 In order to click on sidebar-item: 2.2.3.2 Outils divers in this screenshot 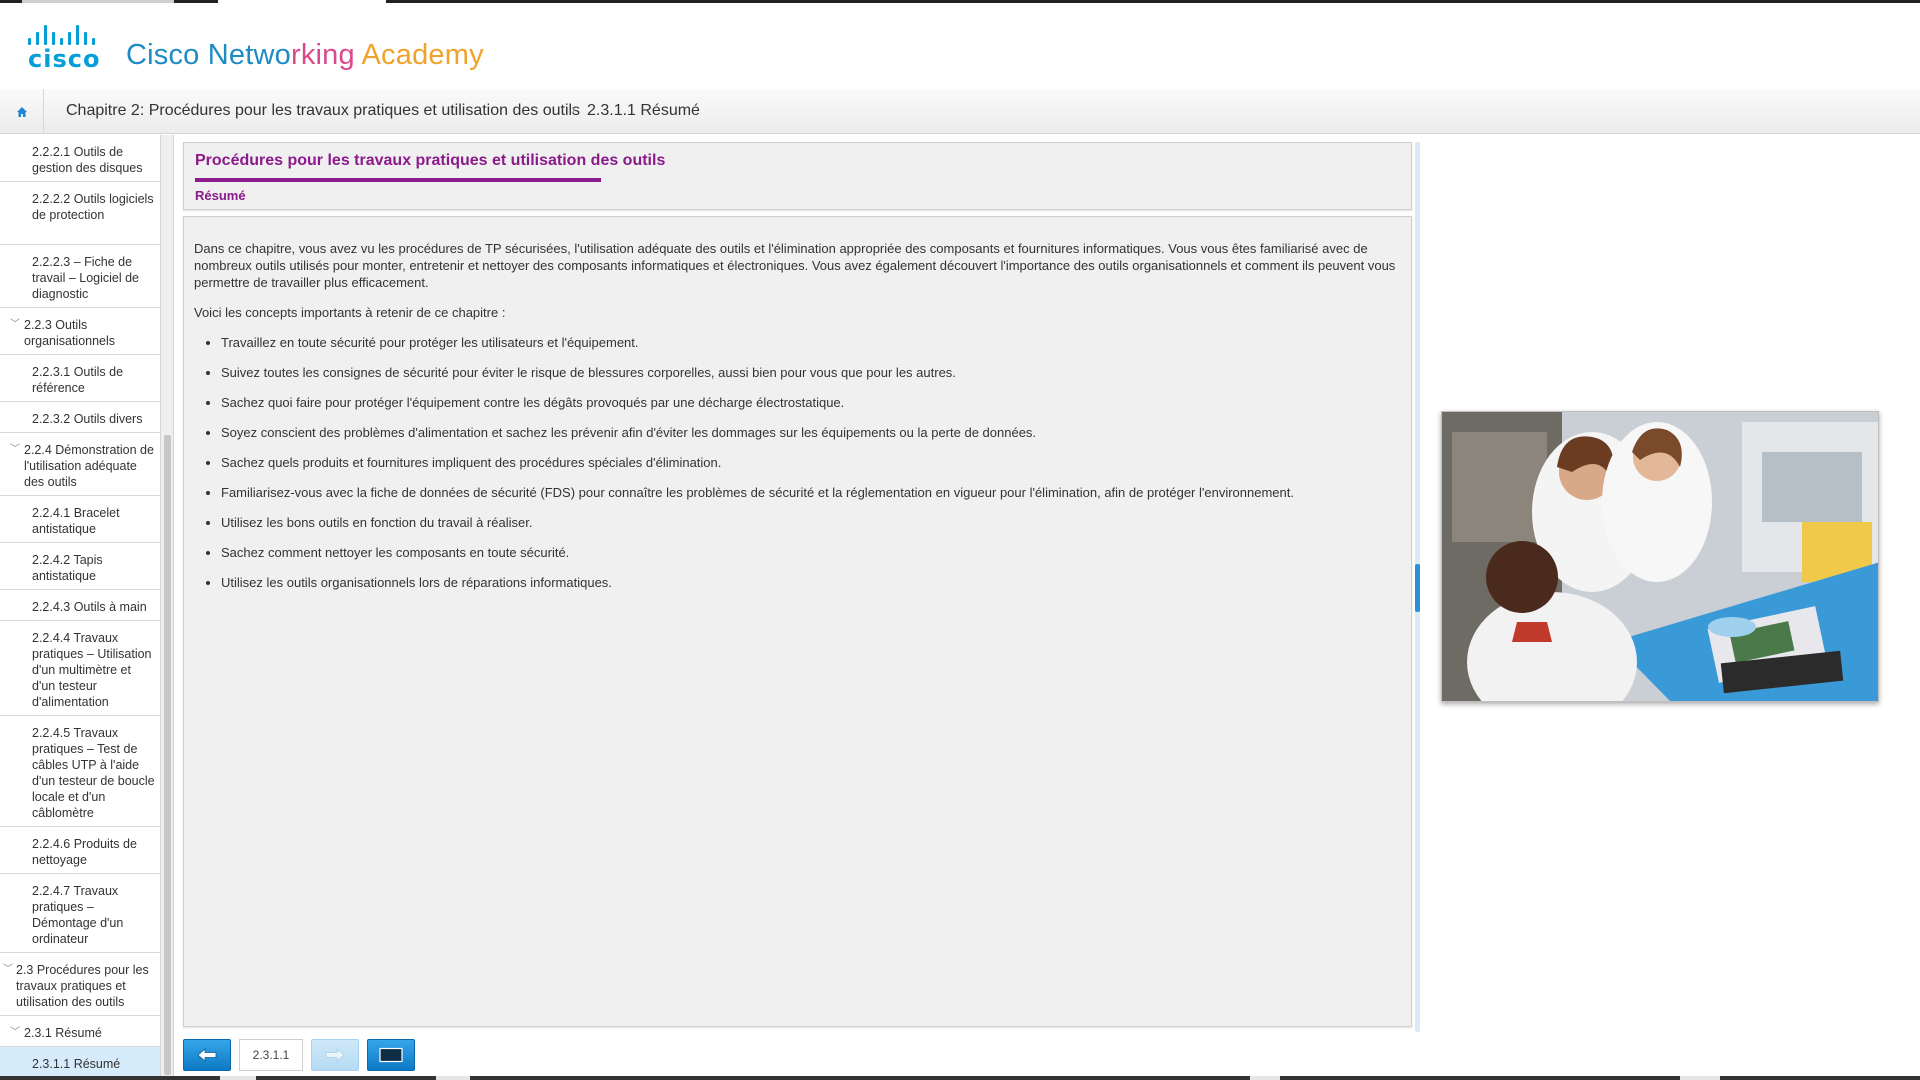, I will do `click(80, 417)`.